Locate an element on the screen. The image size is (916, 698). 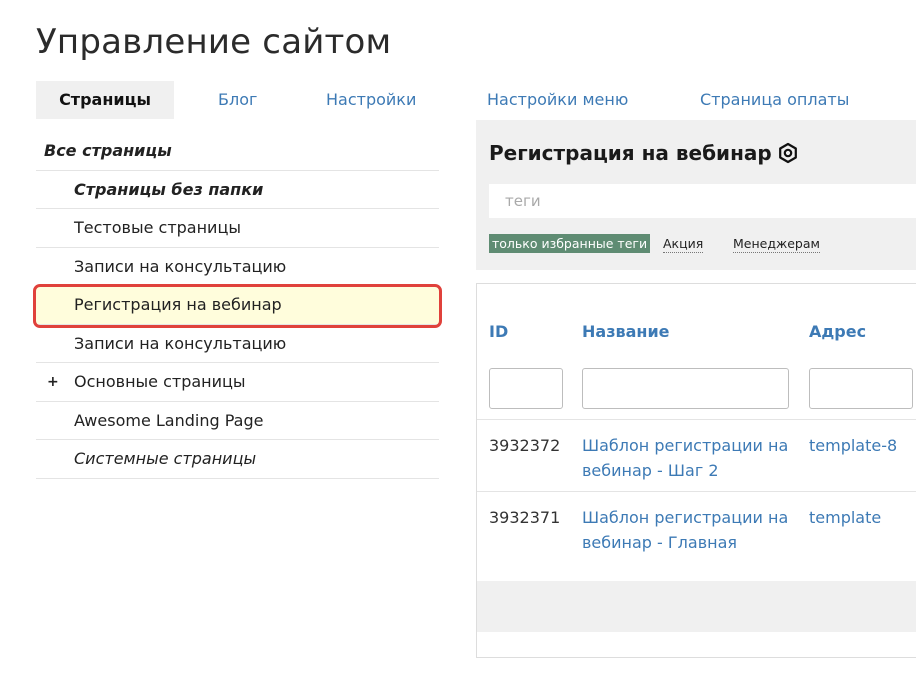
sidebar-item-webinar-registration: Регистрация на вебинар is located at coordinates (237, 305).